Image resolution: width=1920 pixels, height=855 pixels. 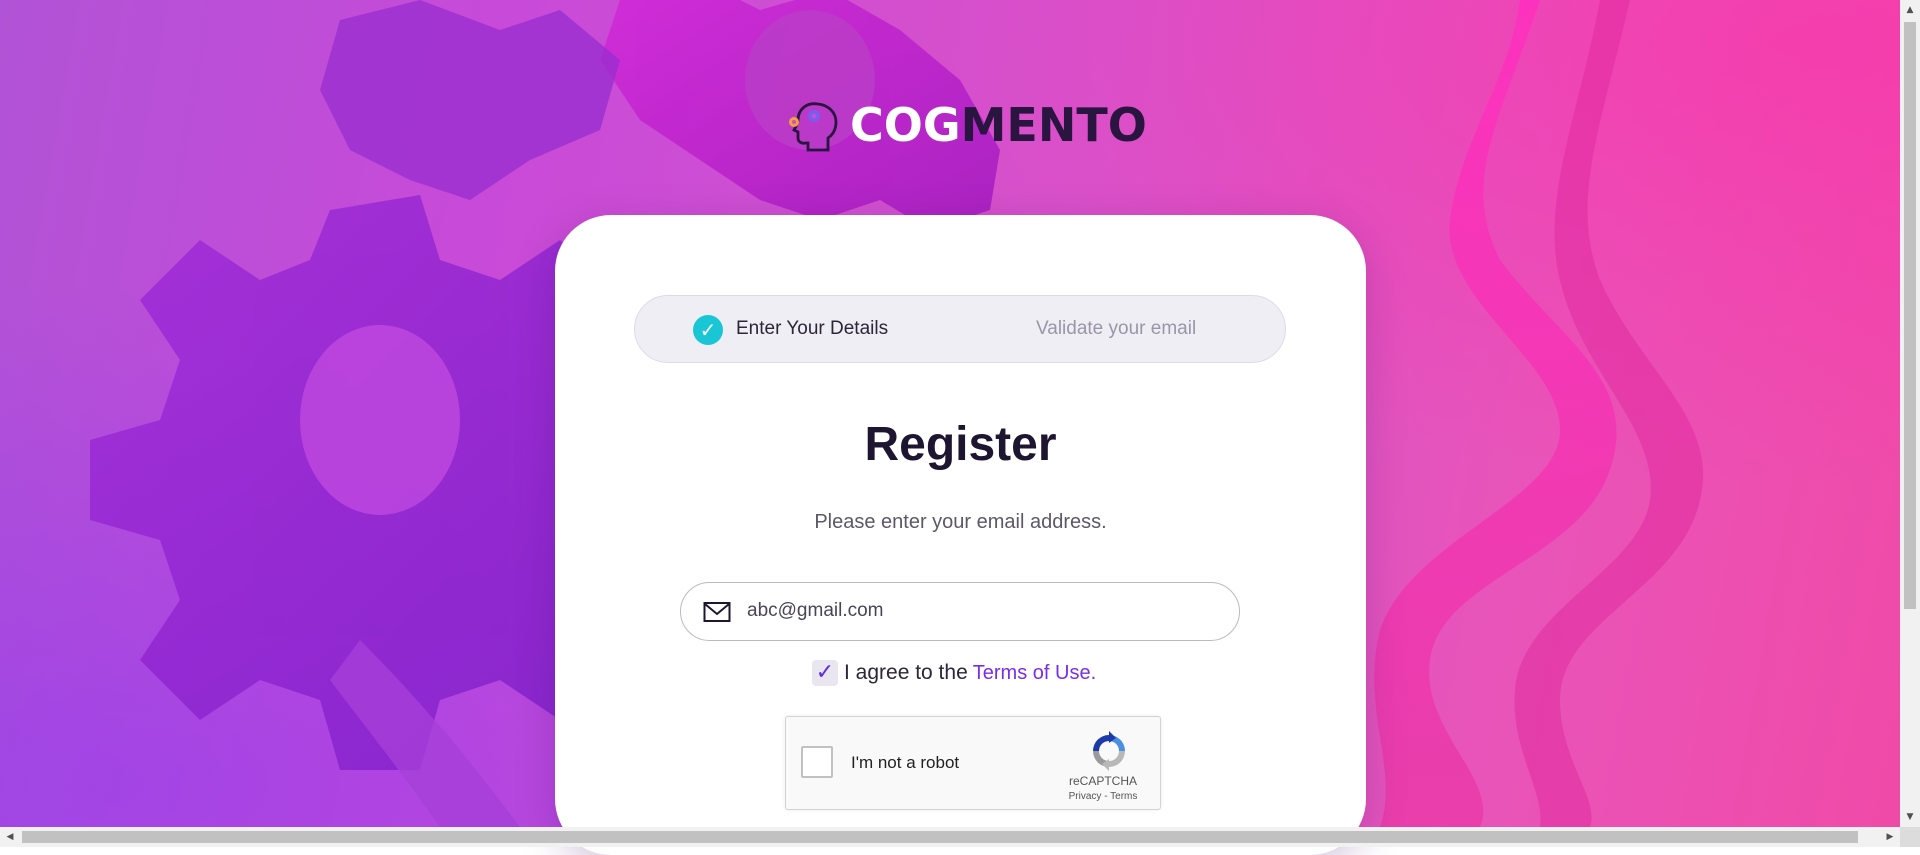 What do you see at coordinates (817, 762) in the screenshot?
I see `recaptcha-checkbox` at bounding box center [817, 762].